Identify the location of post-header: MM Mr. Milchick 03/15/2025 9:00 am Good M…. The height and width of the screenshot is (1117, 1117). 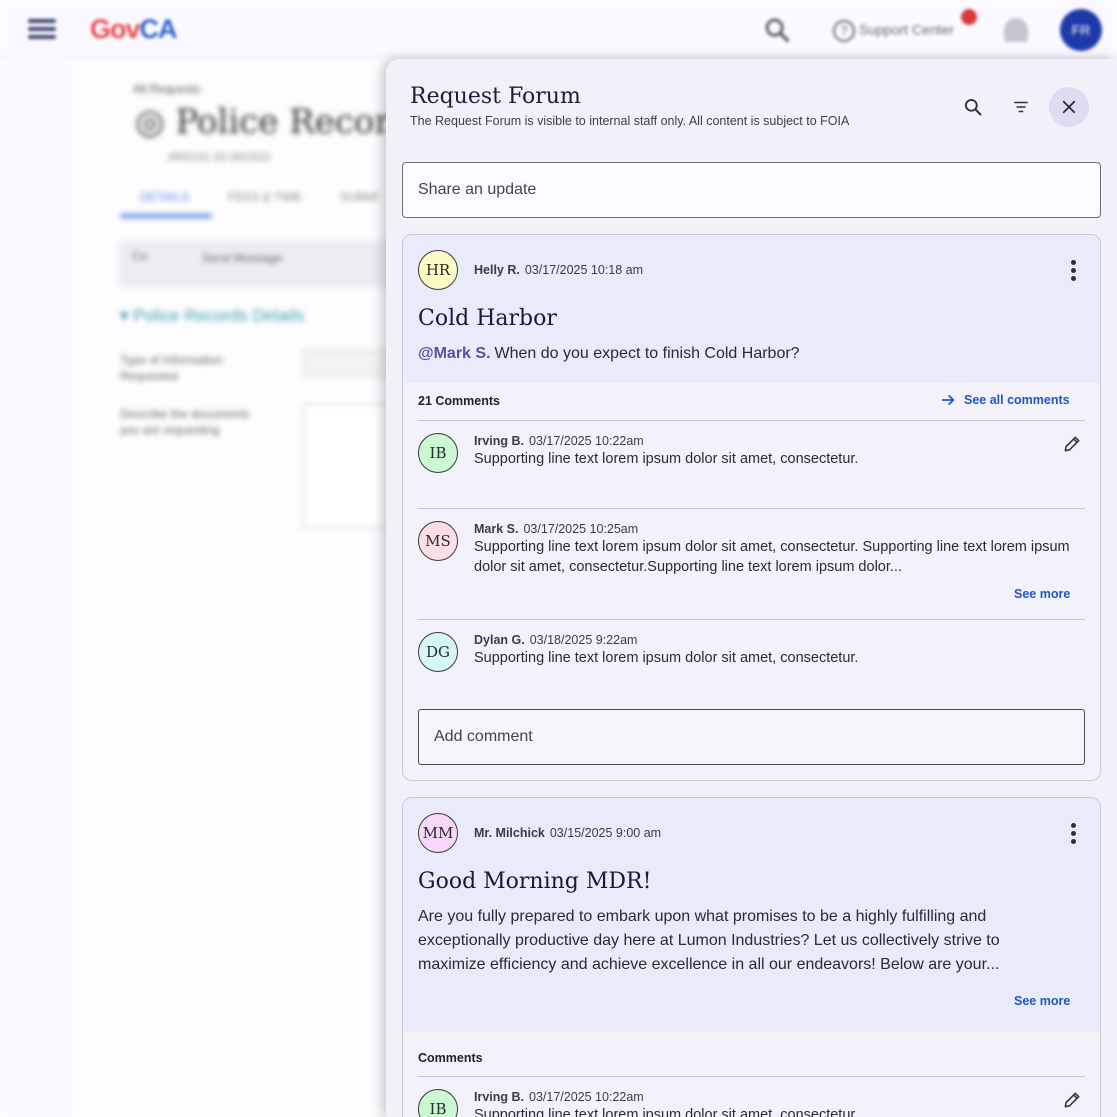
(751, 915).